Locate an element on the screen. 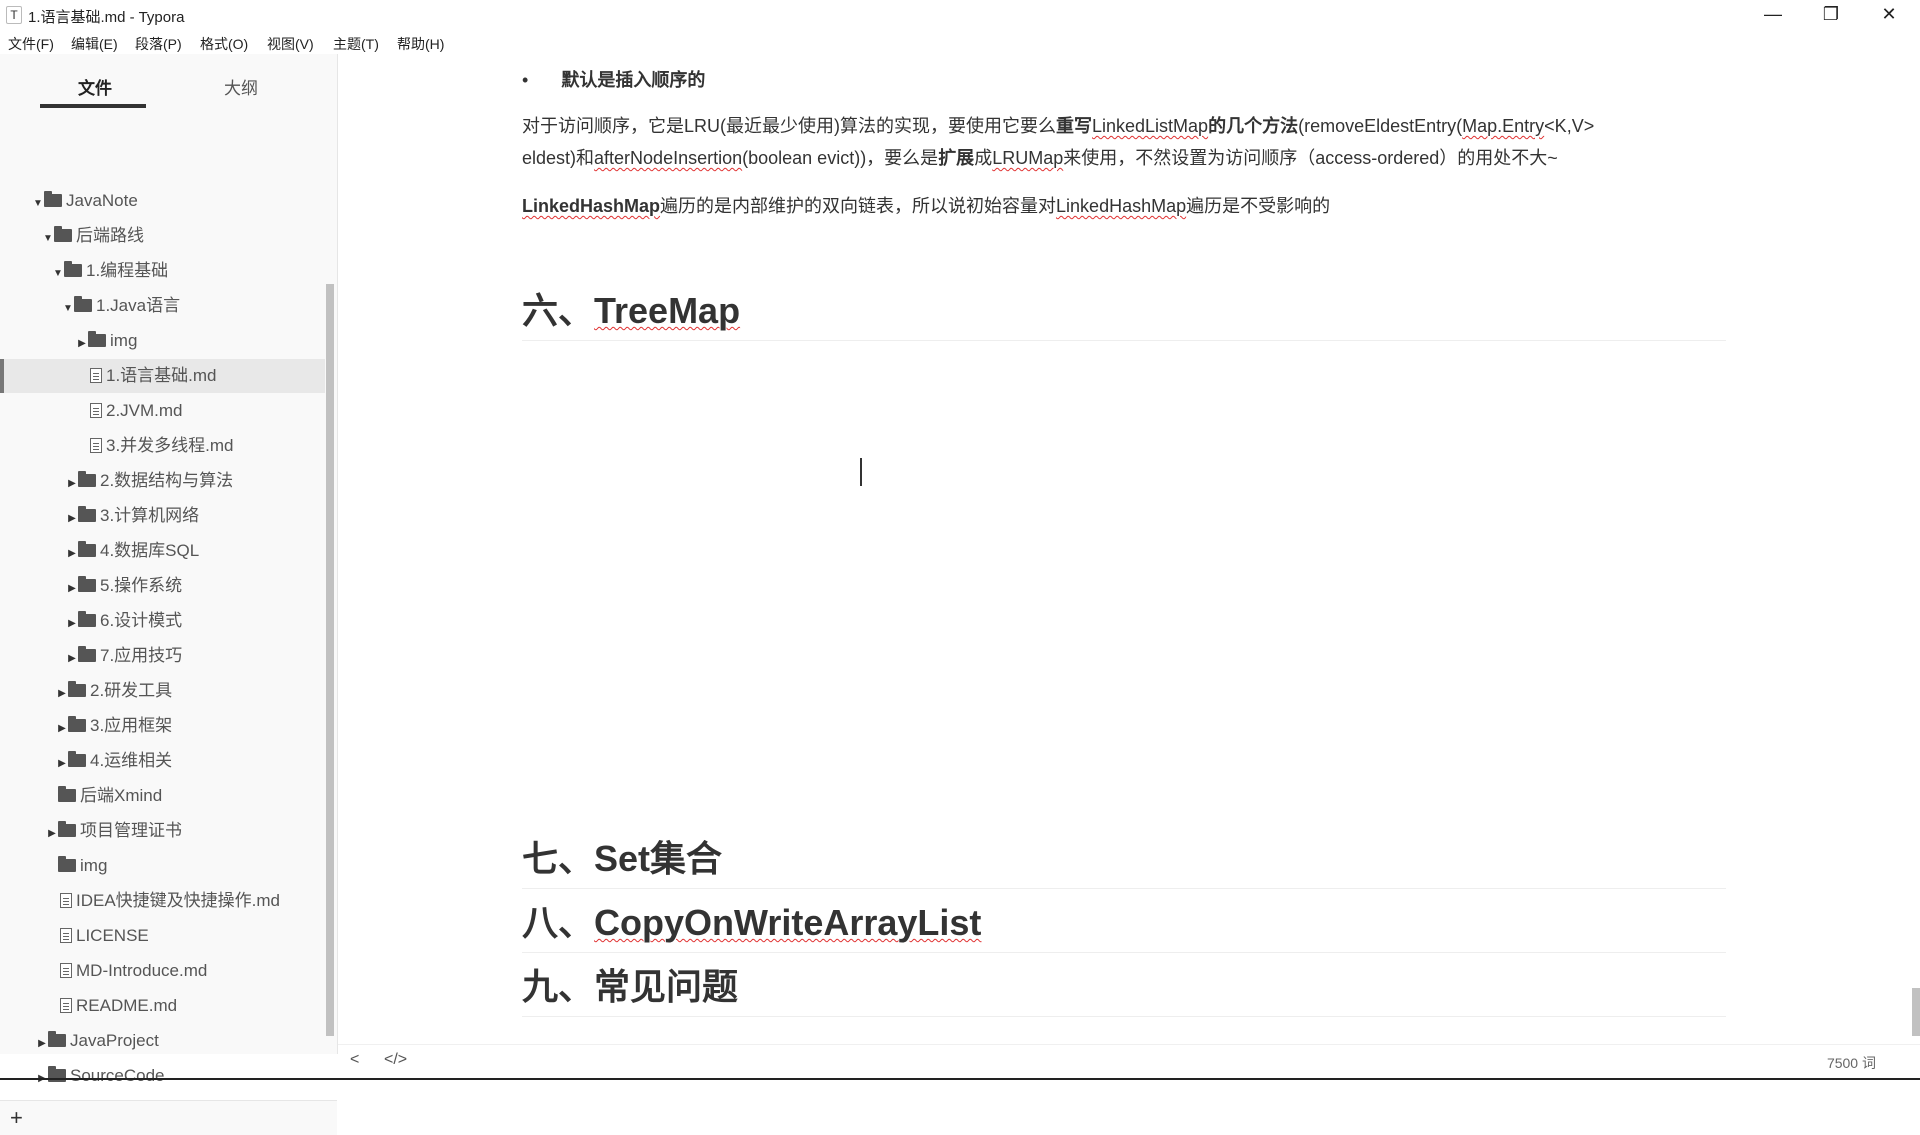 This screenshot has width=1920, height=1135. text-run: (boolean evict))，要么是 is located at coordinates (840, 158).